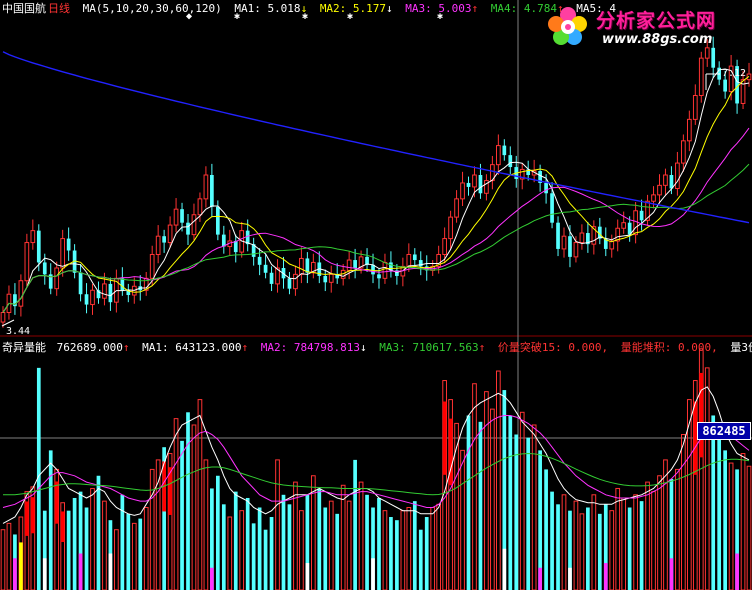 Image resolution: width=752 pixels, height=590 pixels. I want to click on indicator-value: 762689.000↑, so click(93, 347).